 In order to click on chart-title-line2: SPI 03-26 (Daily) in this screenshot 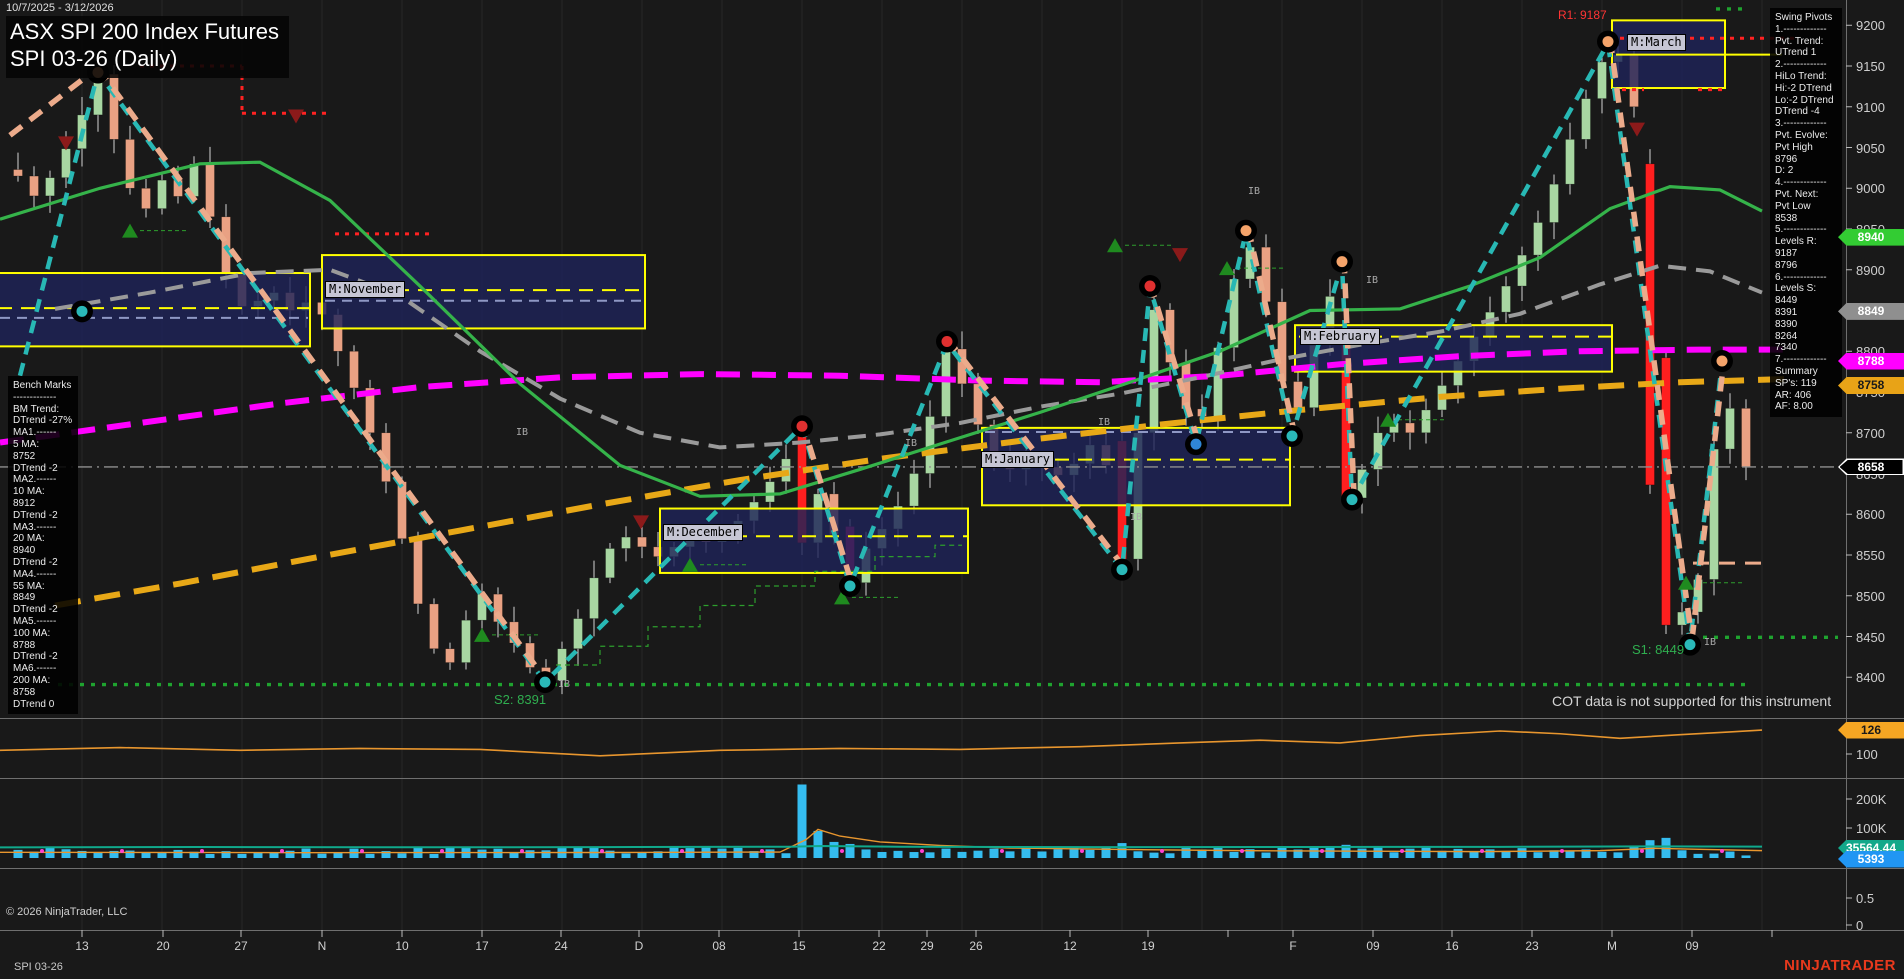, I will do `click(94, 58)`.